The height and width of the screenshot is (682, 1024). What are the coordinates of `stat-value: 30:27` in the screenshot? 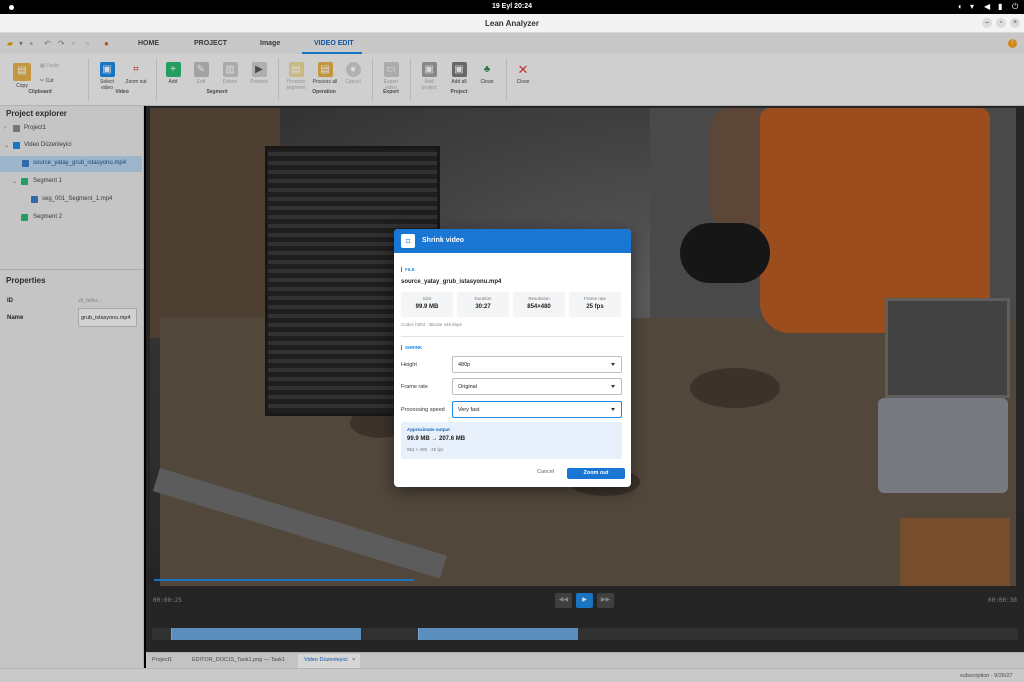 It's located at (483, 307).